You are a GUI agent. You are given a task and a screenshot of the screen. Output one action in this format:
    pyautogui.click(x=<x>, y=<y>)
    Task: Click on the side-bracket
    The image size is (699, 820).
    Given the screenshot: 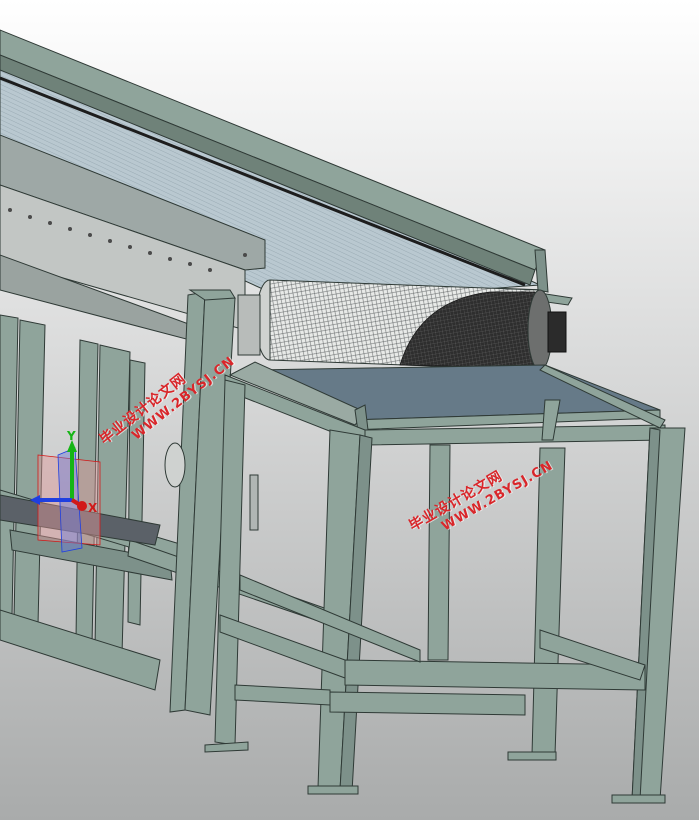 What is the action you would take?
    pyautogui.click(x=254, y=502)
    